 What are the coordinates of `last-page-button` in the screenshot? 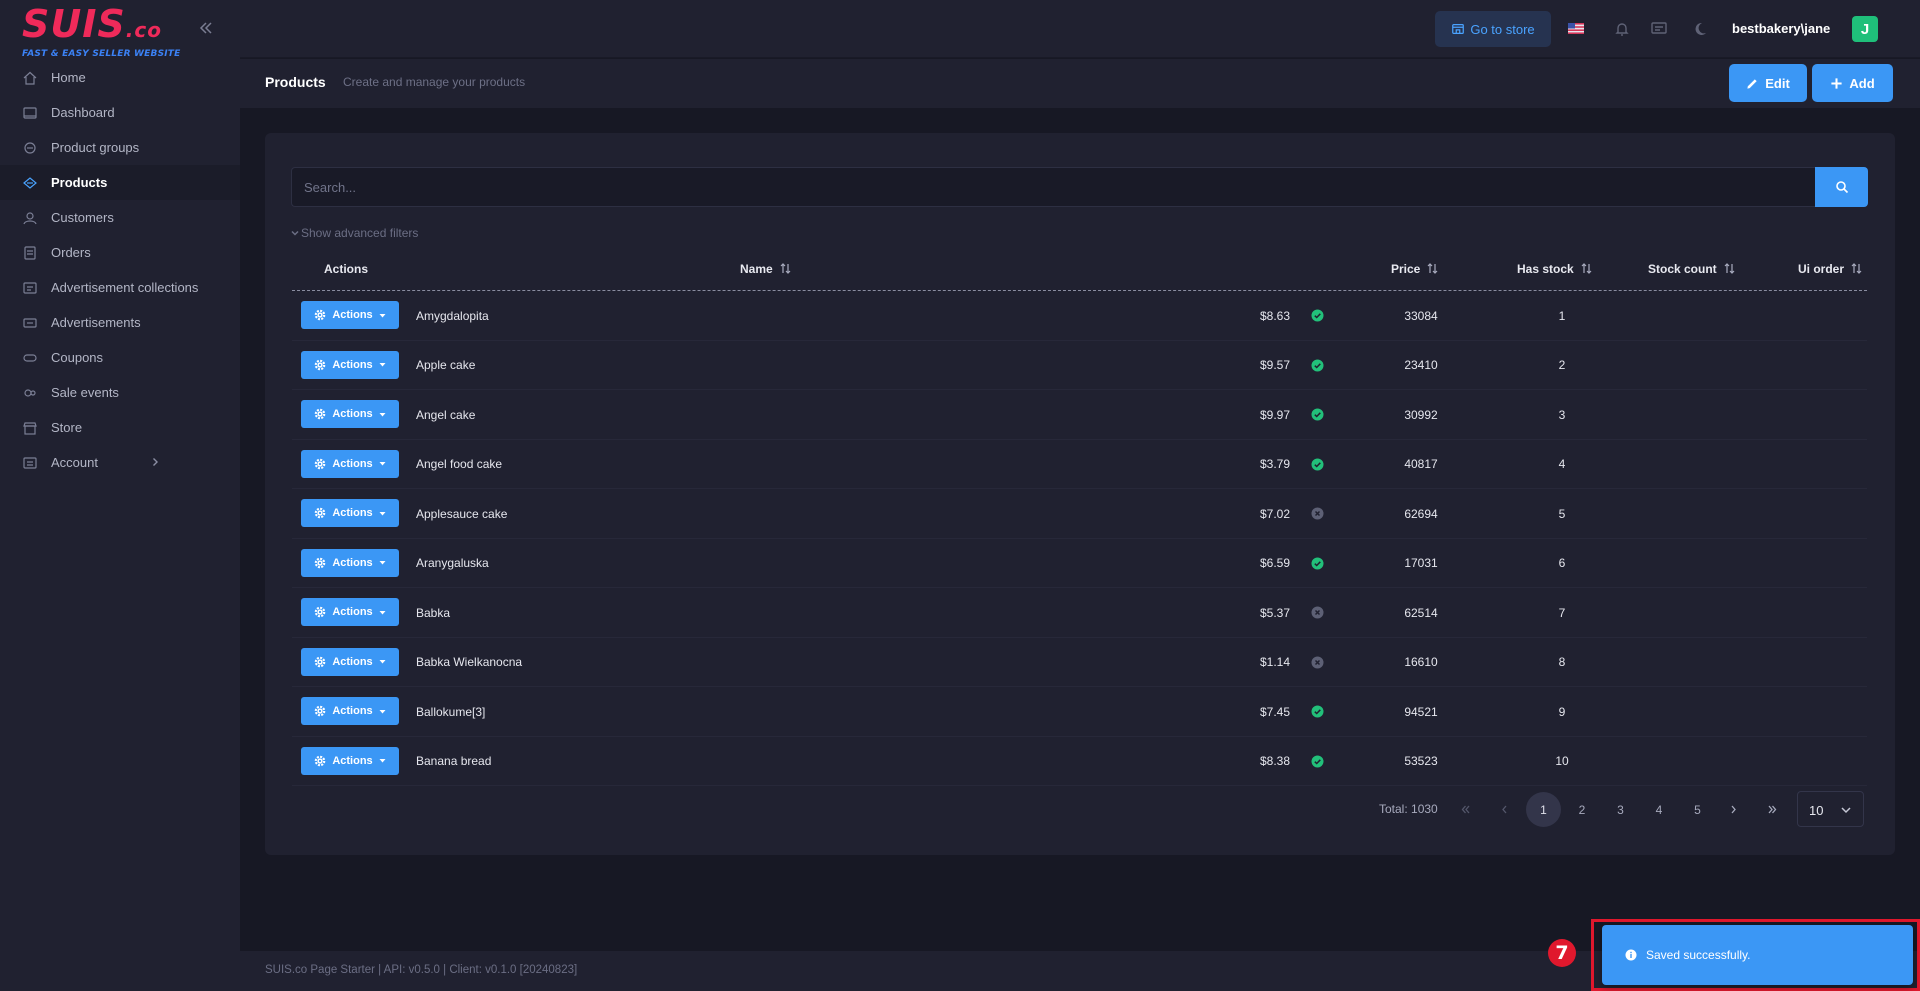 It's located at (1772, 809).